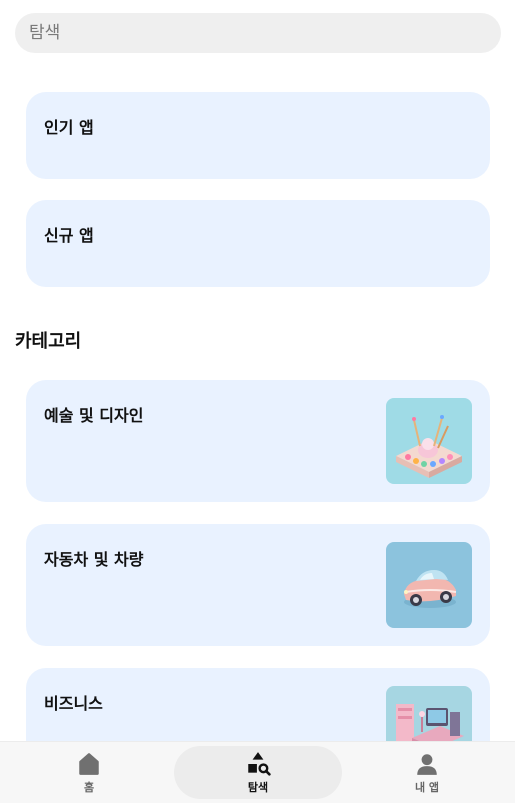 The image size is (515, 803). I want to click on search-bar, so click(258, 33).